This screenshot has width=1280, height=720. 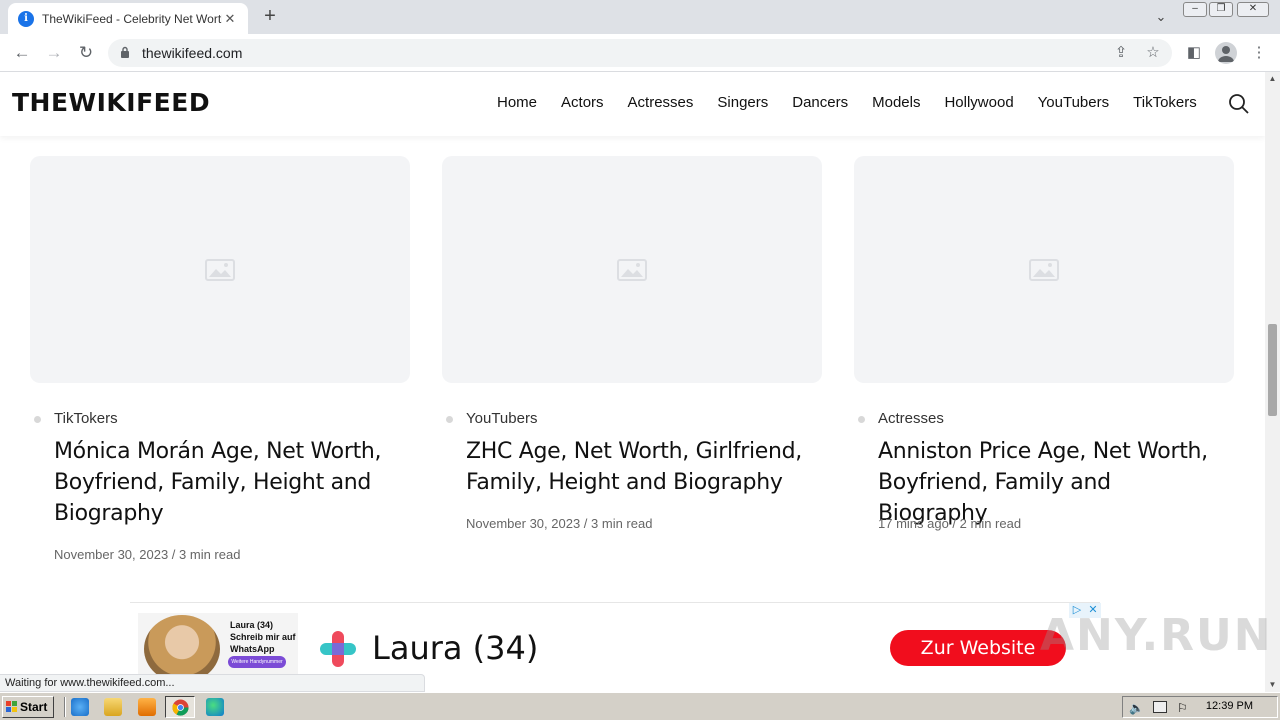 I want to click on chrome-icon, so click(x=180, y=707).